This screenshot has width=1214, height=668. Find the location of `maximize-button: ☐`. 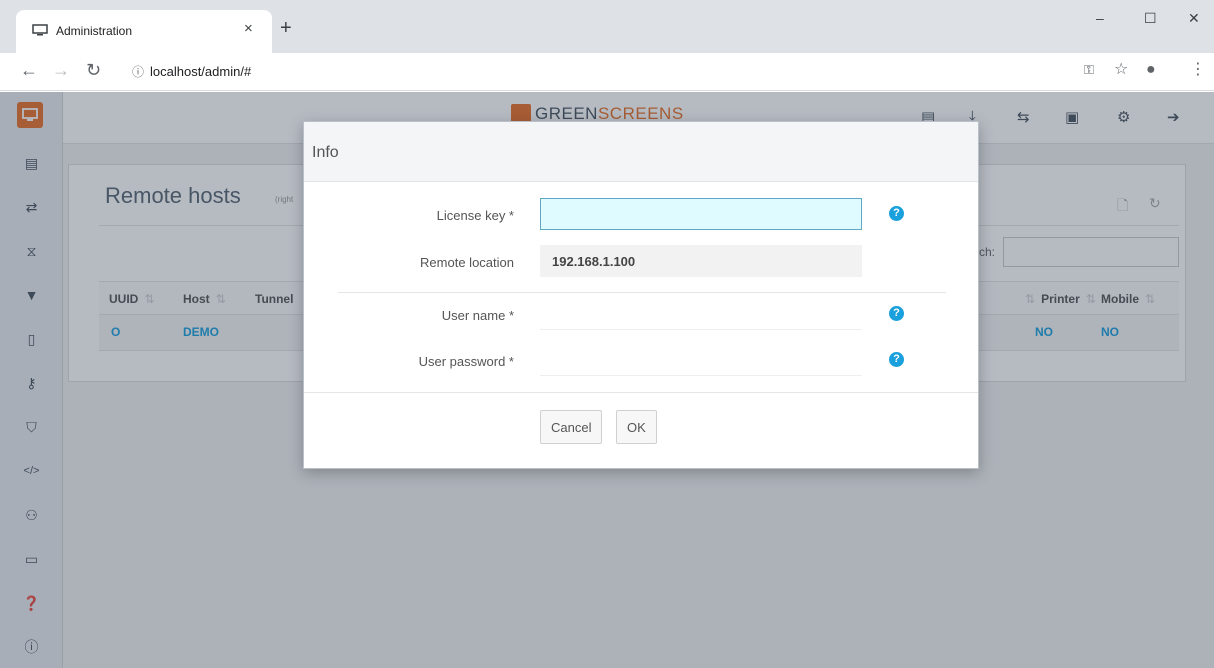

maximize-button: ☐ is located at coordinates (1150, 18).